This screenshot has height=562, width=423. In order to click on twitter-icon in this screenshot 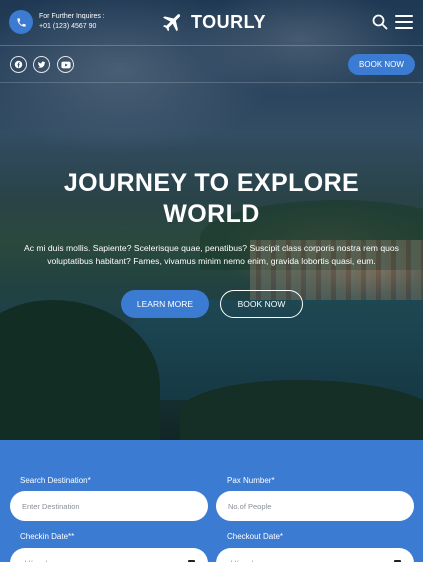, I will do `click(41, 64)`.